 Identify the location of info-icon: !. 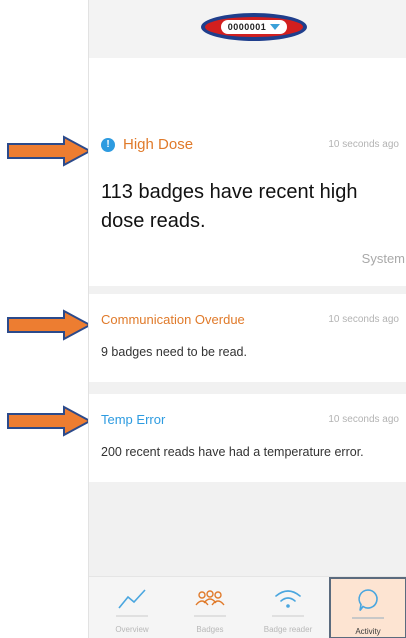
(108, 144).